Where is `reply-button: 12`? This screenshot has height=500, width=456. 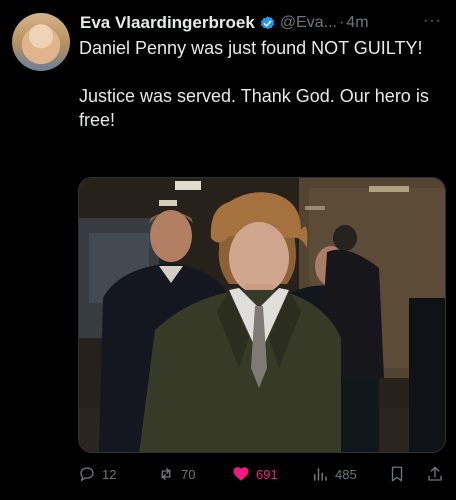 reply-button: 12 is located at coordinates (97, 474).